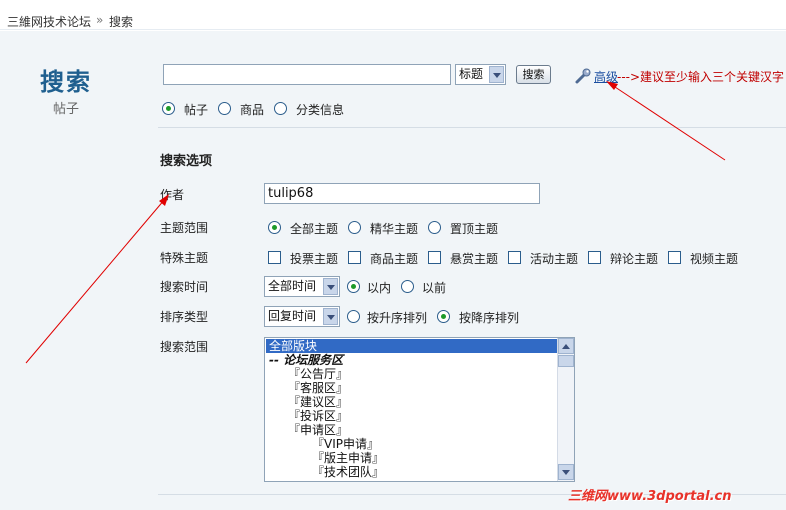 The width and height of the screenshot is (786, 510). I want to click on topic-radio-sticky, so click(434, 227).